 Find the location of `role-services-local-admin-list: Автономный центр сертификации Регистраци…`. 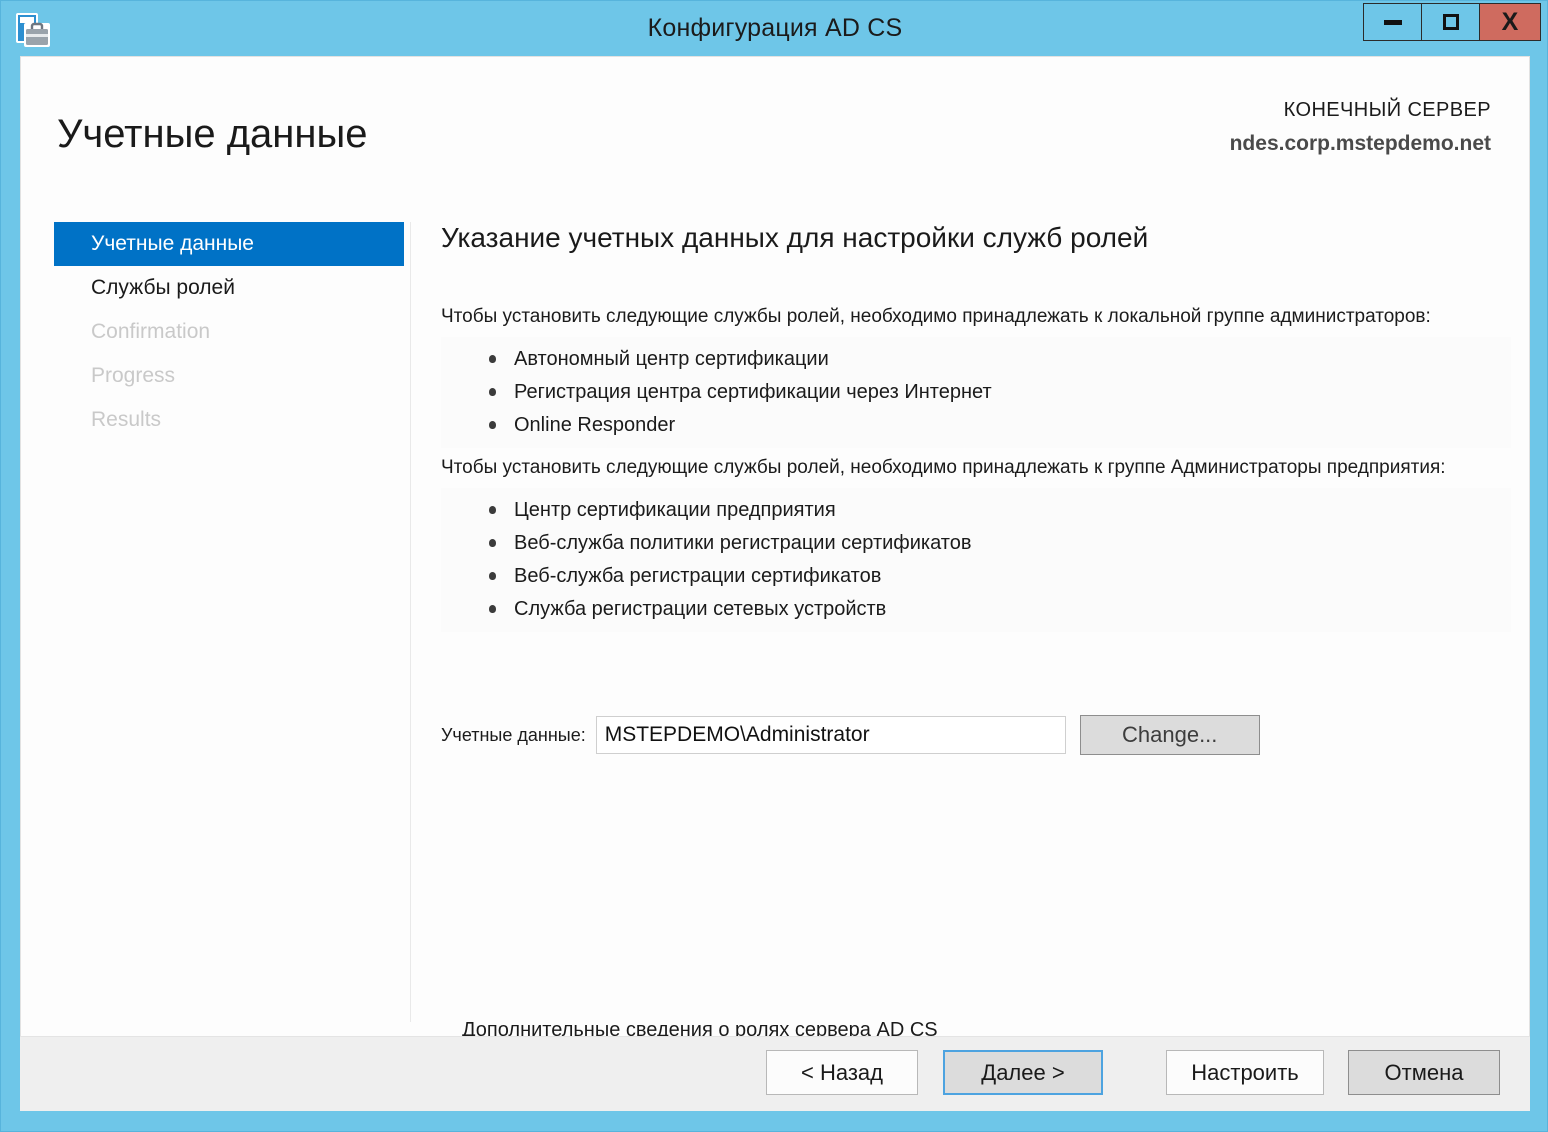

role-services-local-admin-list: Автономный центр сертификации Регистраци… is located at coordinates (976, 392).